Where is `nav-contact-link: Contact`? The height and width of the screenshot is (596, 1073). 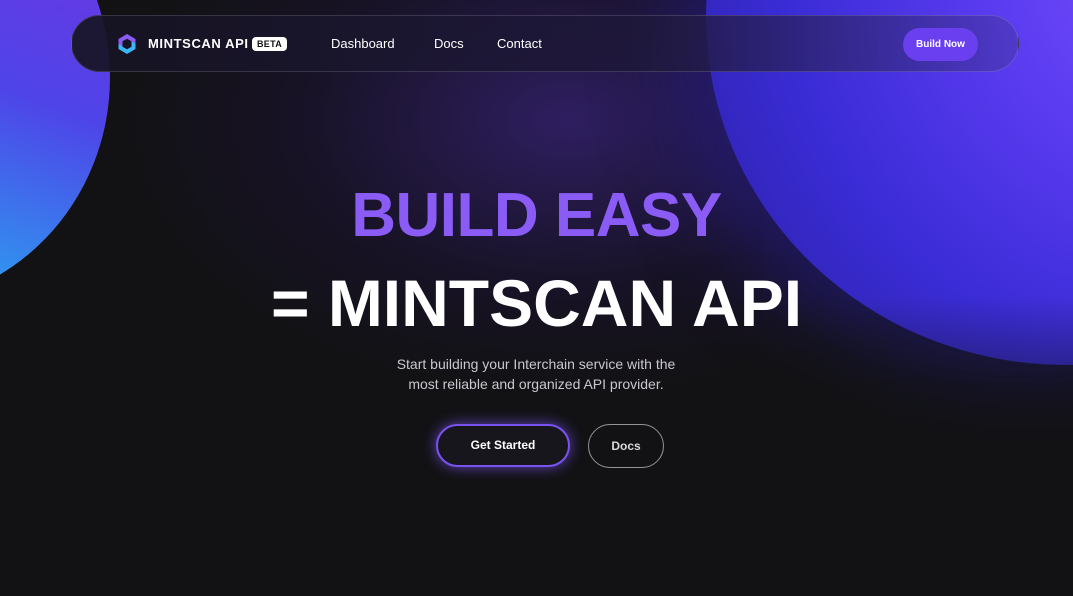 nav-contact-link: Contact is located at coordinates (519, 44).